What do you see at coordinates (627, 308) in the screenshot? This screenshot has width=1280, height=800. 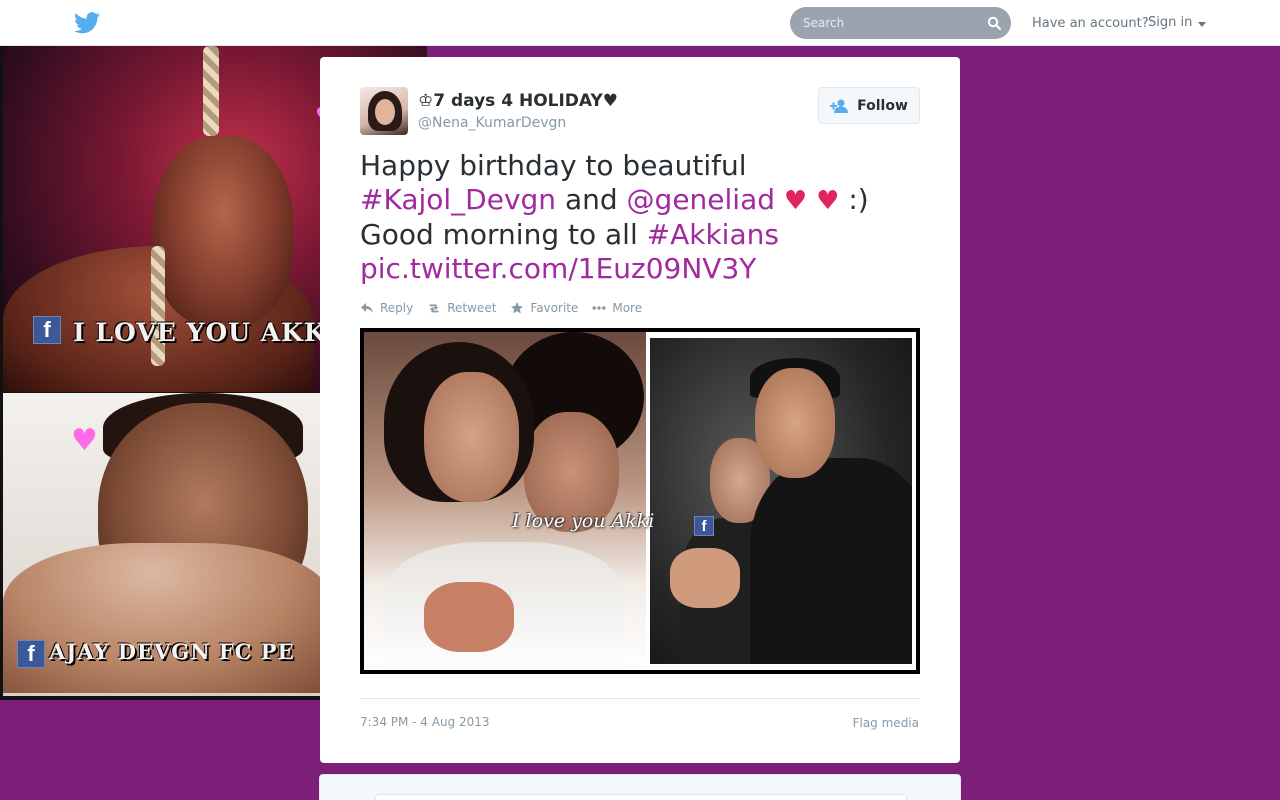 I see `more-label: More` at bounding box center [627, 308].